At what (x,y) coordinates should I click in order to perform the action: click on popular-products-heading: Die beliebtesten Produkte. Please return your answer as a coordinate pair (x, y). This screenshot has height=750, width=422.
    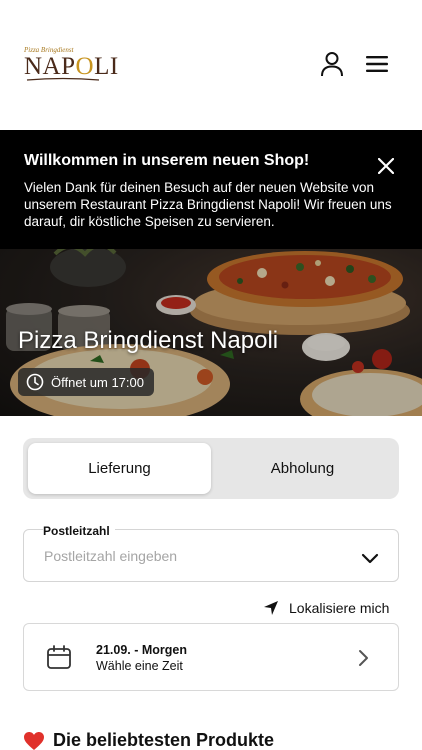
    Looking at the image, I should click on (148, 740).